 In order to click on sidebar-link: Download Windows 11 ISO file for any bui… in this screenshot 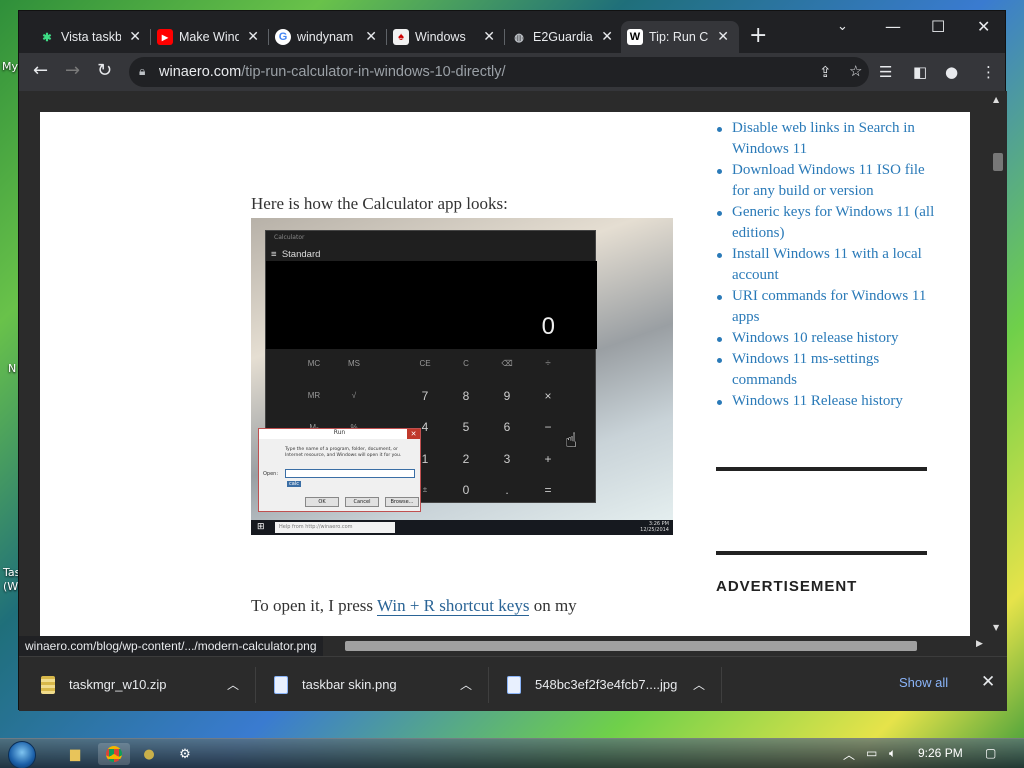, I will do `click(828, 181)`.